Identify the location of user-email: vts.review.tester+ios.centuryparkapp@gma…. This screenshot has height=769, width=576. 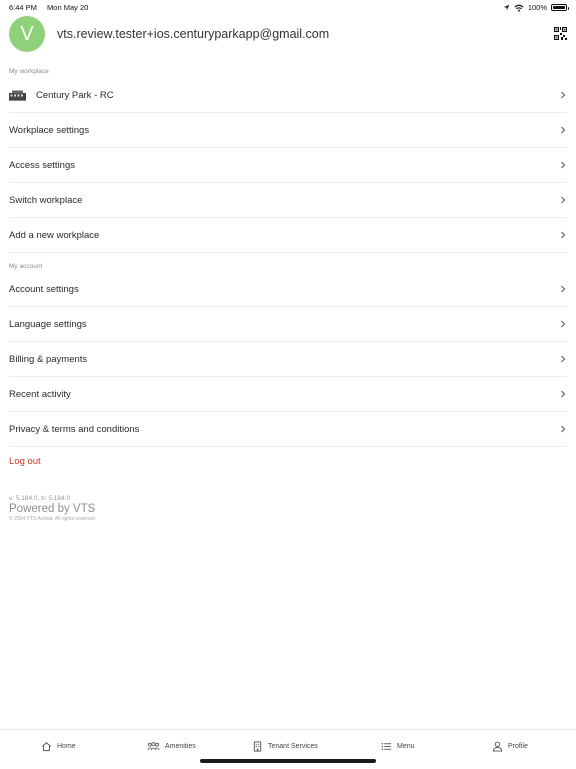
(193, 34).